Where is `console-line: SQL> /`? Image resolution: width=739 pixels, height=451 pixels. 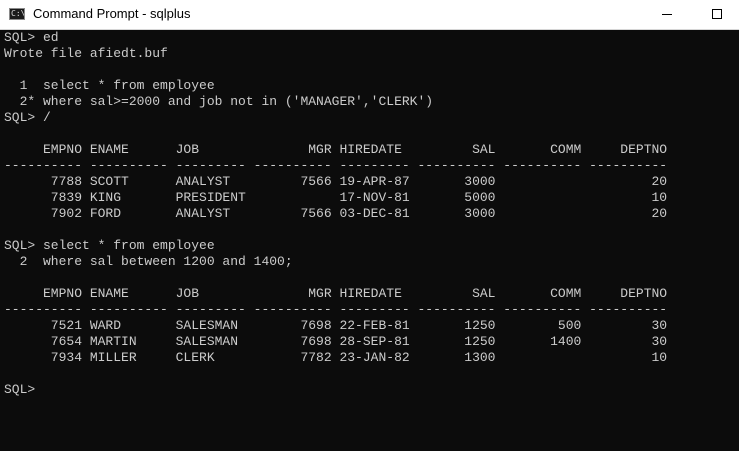
console-line: SQL> / is located at coordinates (27, 117).